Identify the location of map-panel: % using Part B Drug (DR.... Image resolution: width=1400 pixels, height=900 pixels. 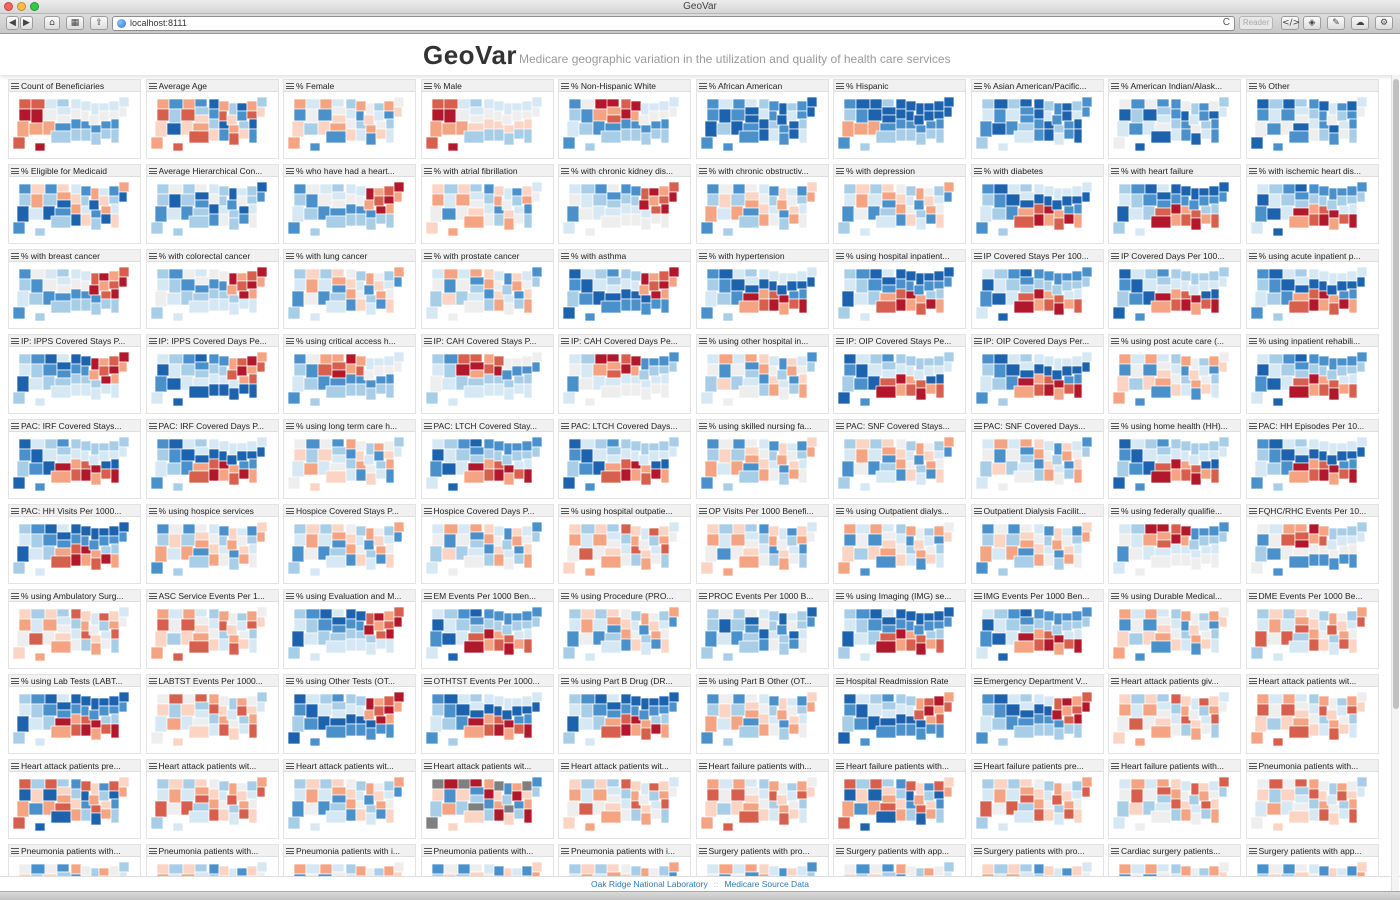
(624, 714).